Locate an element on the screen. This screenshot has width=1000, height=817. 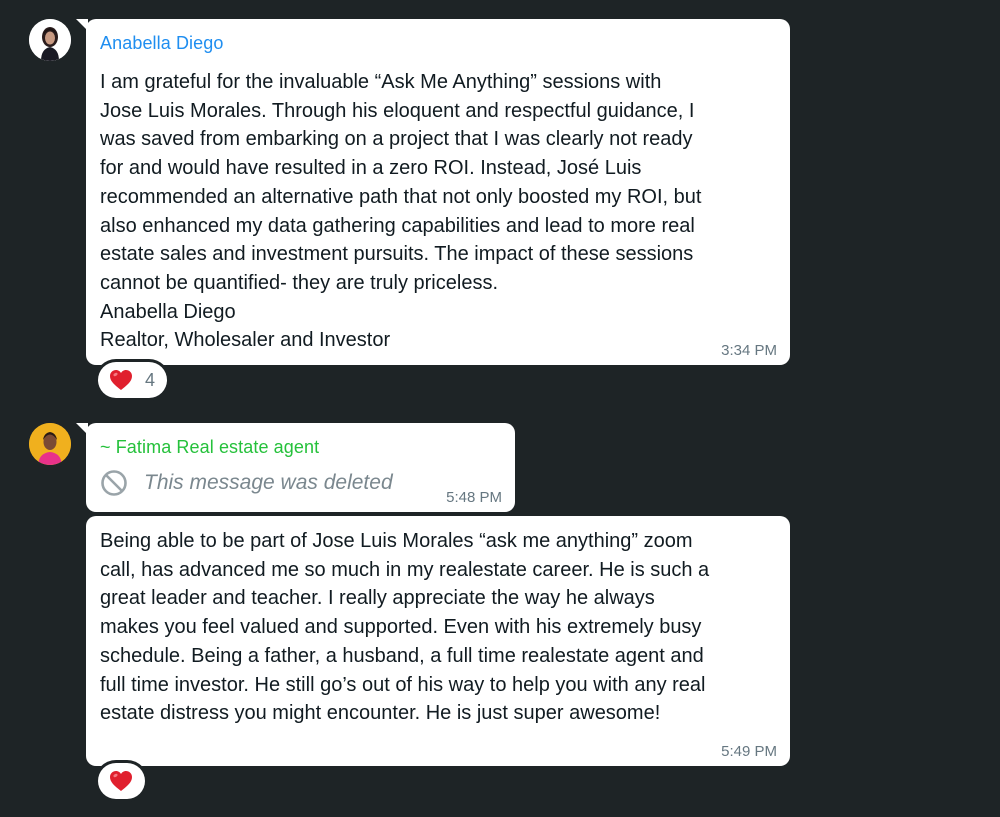
reaction-badge is located at coordinates (121, 781).